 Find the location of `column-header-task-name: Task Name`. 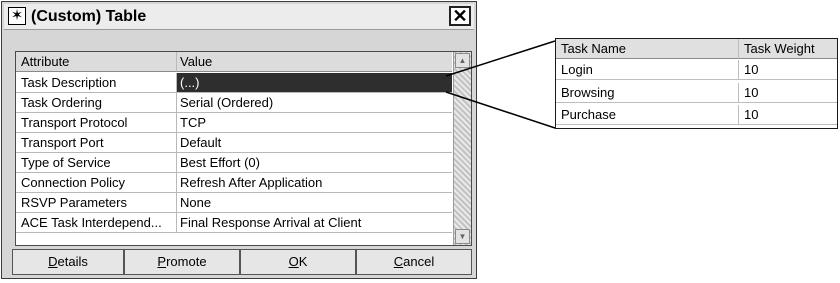

column-header-task-name: Task Name is located at coordinates (647, 49).